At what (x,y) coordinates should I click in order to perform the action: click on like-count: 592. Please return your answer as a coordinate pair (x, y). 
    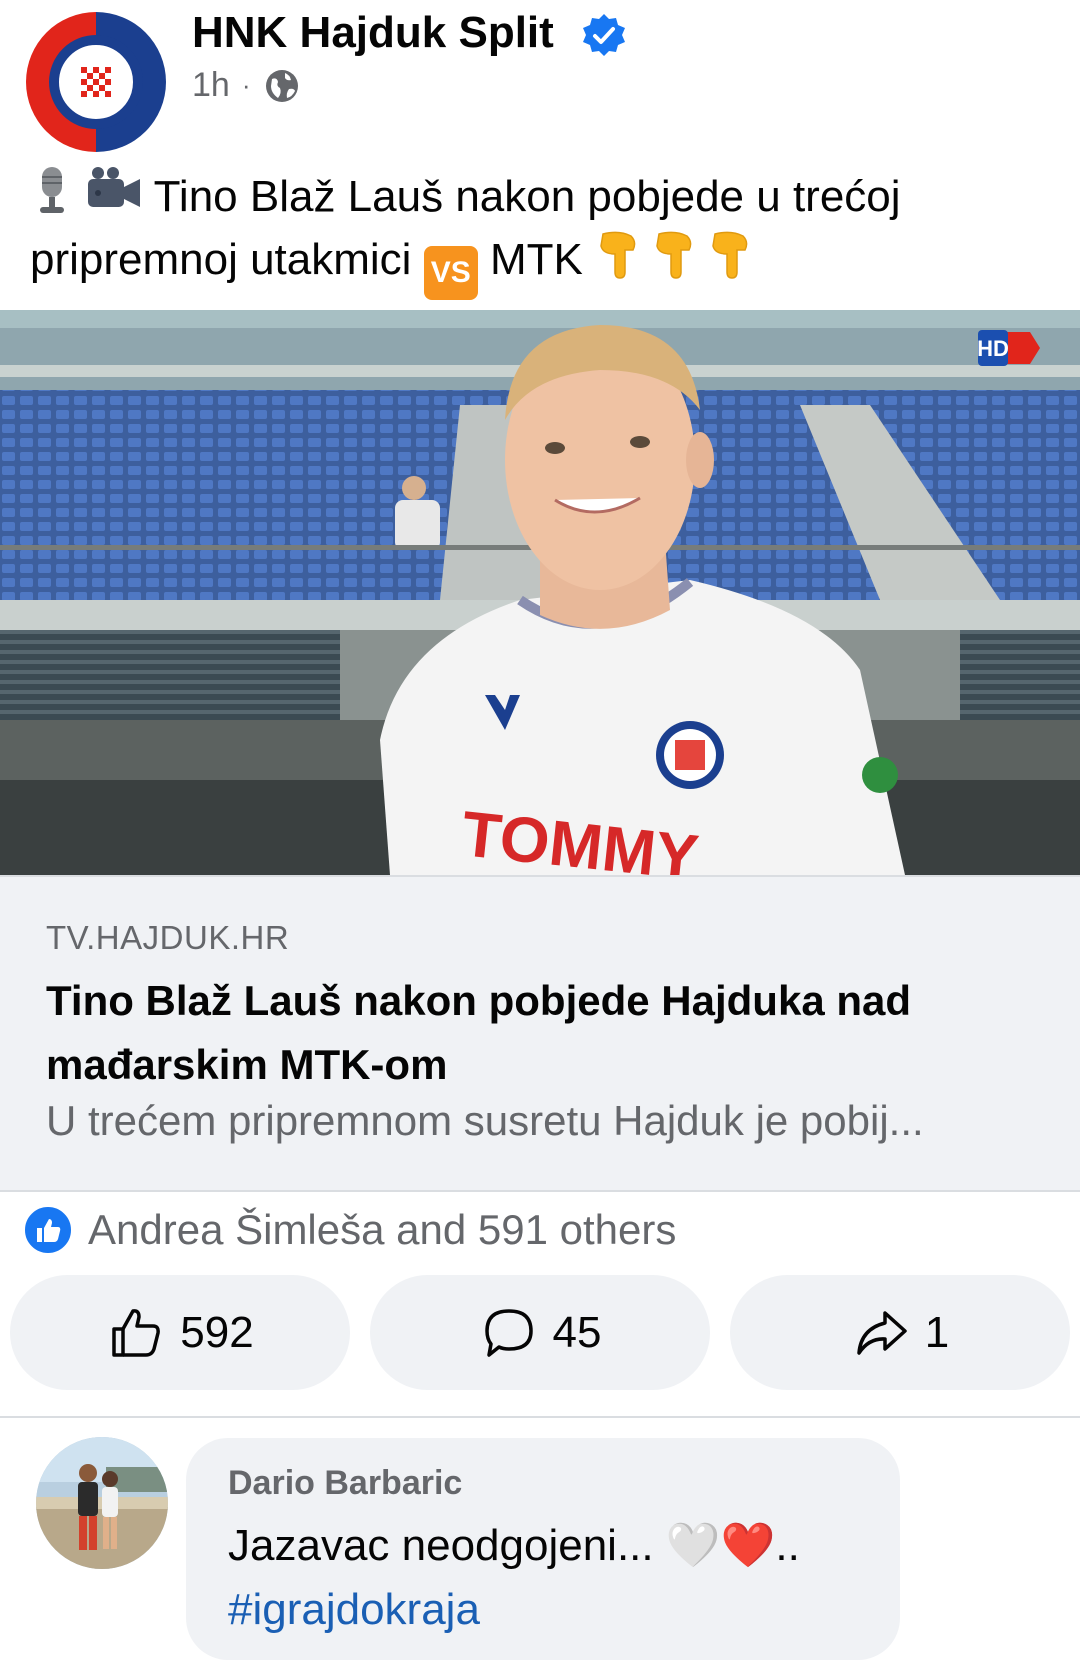
    Looking at the image, I should click on (217, 1332).